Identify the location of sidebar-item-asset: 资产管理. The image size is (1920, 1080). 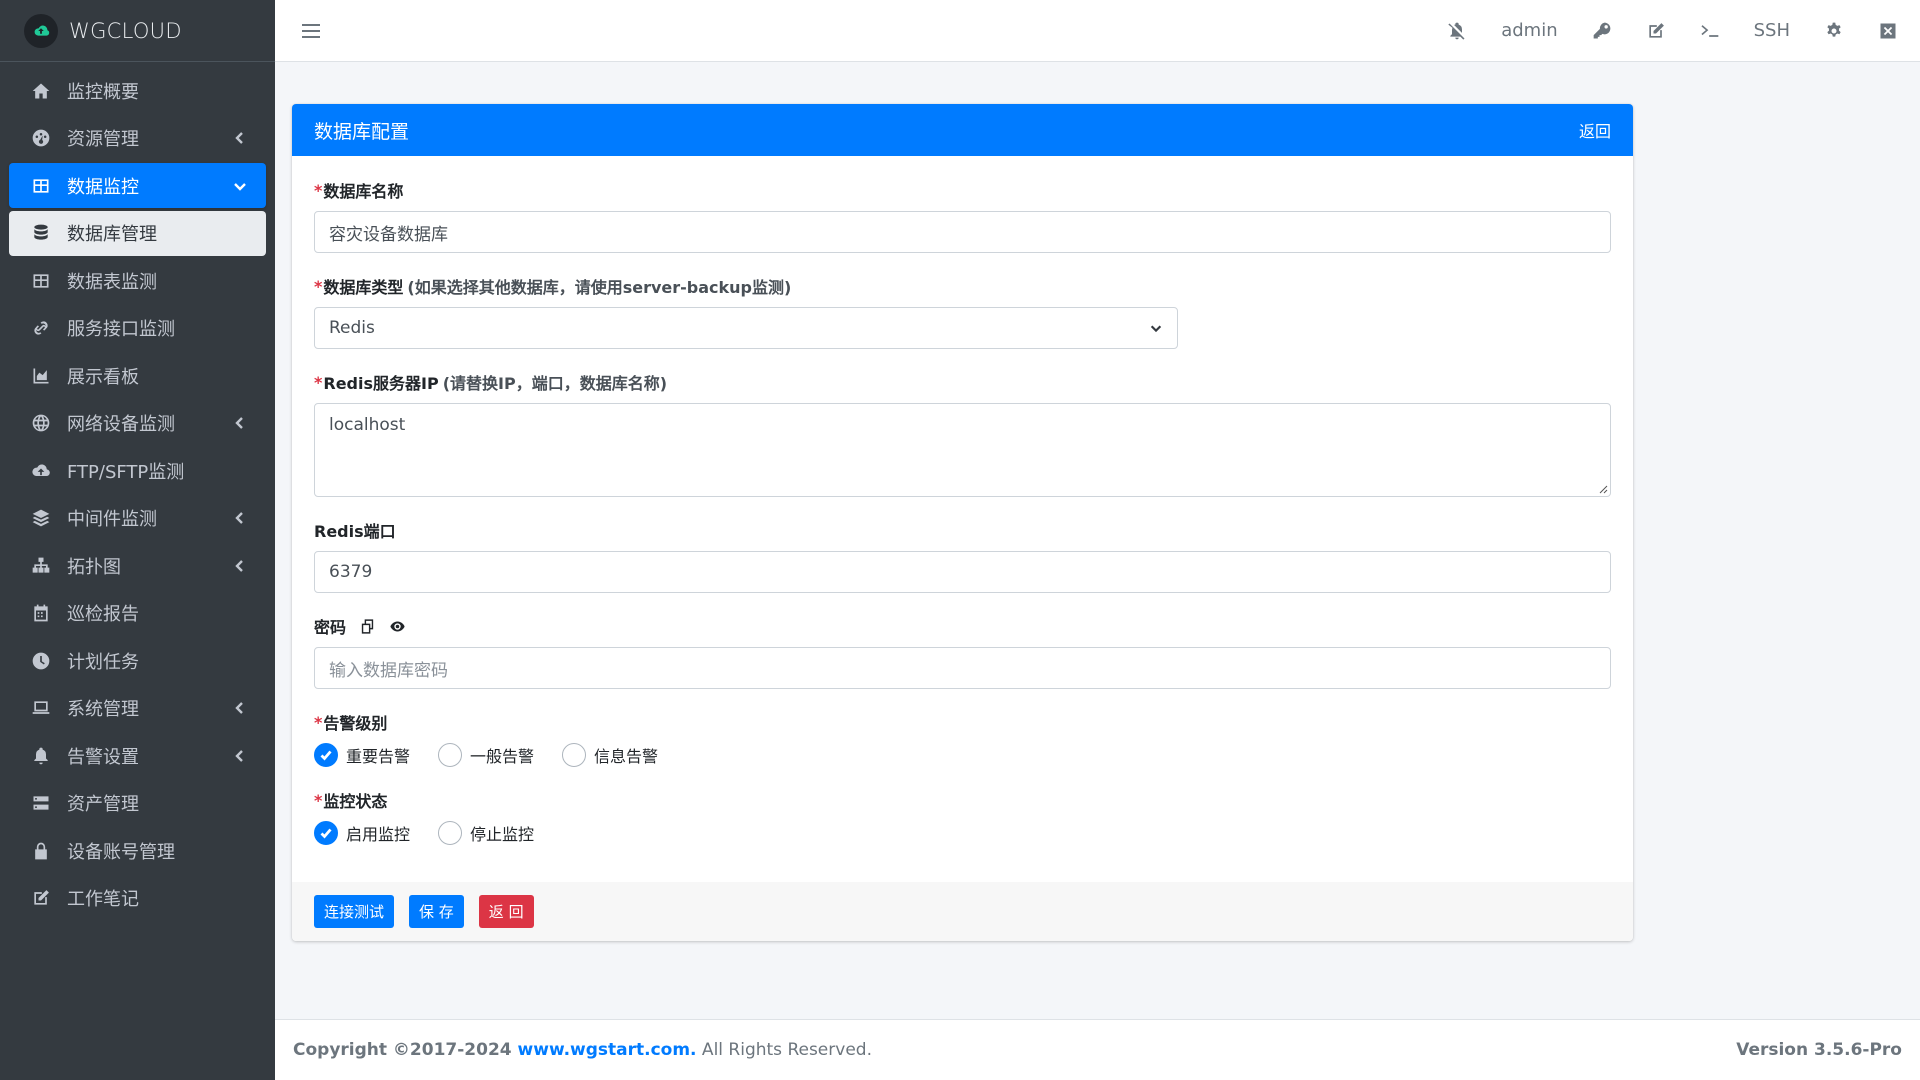
(137, 803).